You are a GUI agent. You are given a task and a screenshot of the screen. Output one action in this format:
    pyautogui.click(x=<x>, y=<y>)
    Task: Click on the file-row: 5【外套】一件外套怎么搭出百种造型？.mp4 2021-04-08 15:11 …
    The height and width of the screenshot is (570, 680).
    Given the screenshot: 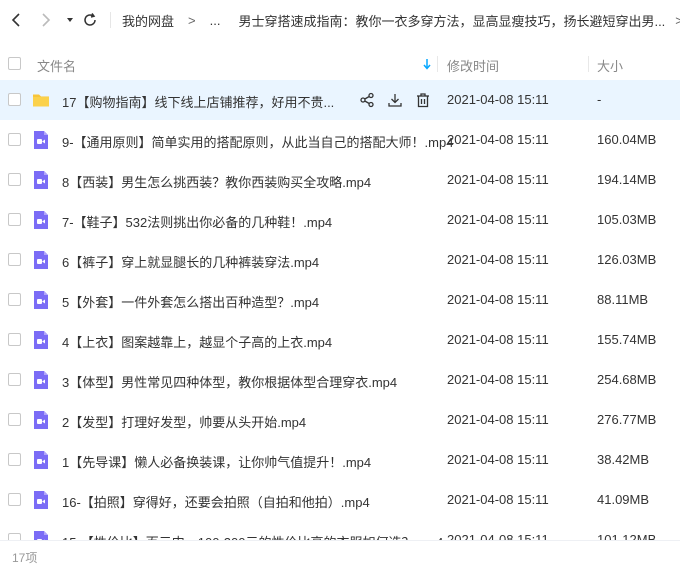 What is the action you would take?
    pyautogui.click(x=340, y=300)
    